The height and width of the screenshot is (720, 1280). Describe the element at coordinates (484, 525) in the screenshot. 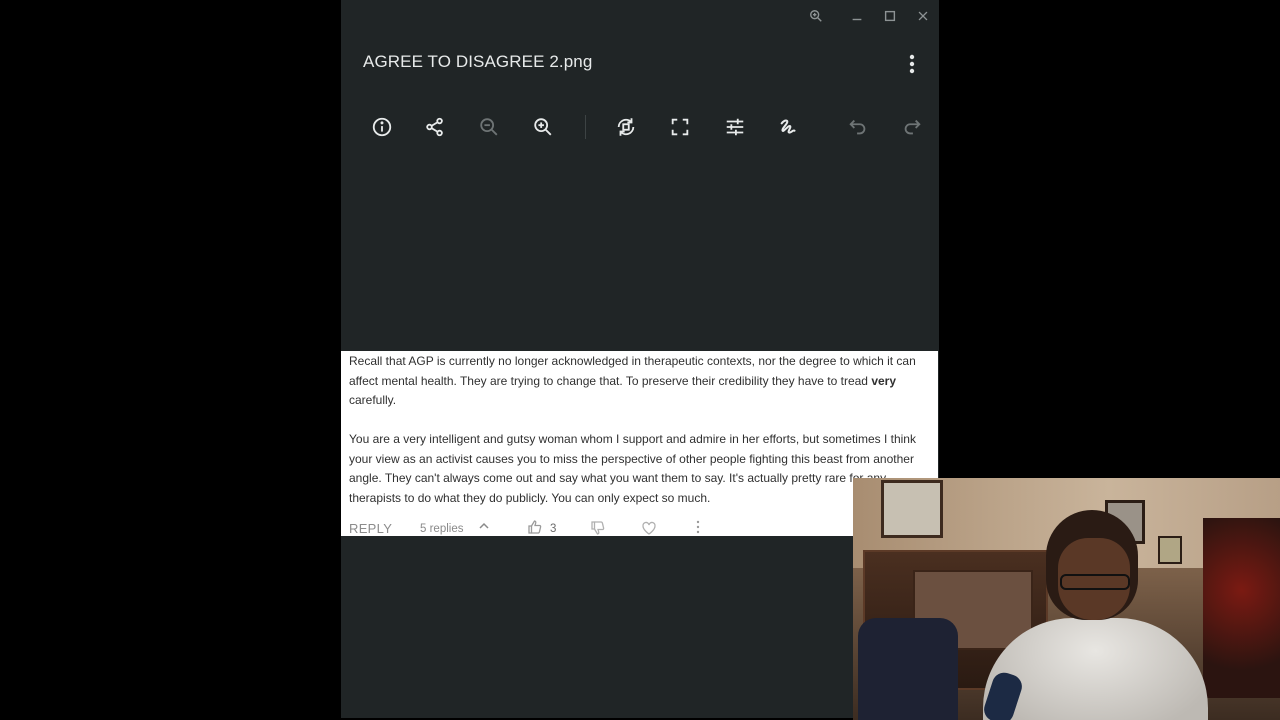

I see `chevron-up-icon` at that location.